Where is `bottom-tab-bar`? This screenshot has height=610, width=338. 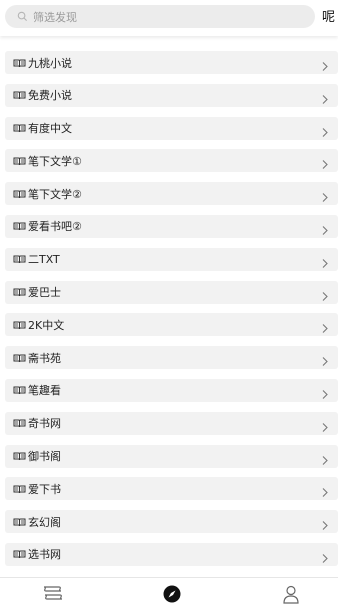 bottom-tab-bar is located at coordinates (169, 593).